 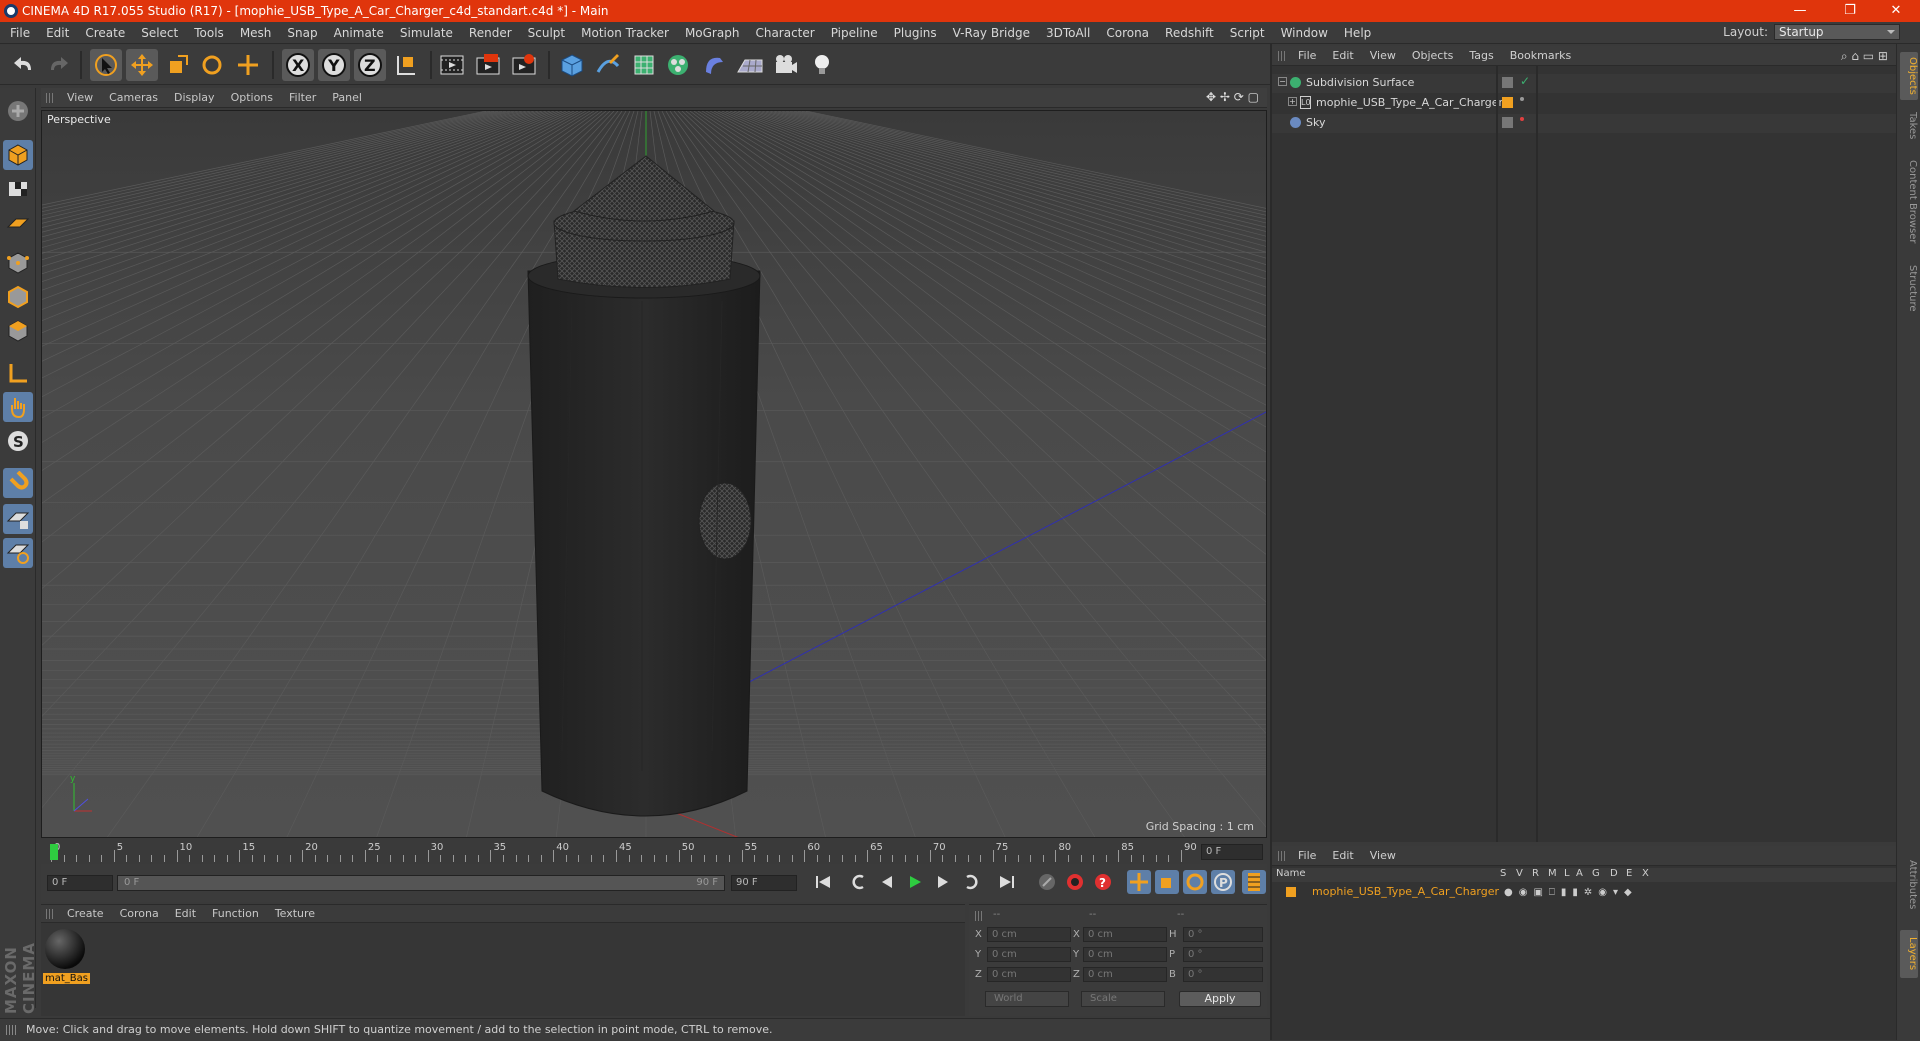 What do you see at coordinates (1800, 11) in the screenshot?
I see `minimize-button: —` at bounding box center [1800, 11].